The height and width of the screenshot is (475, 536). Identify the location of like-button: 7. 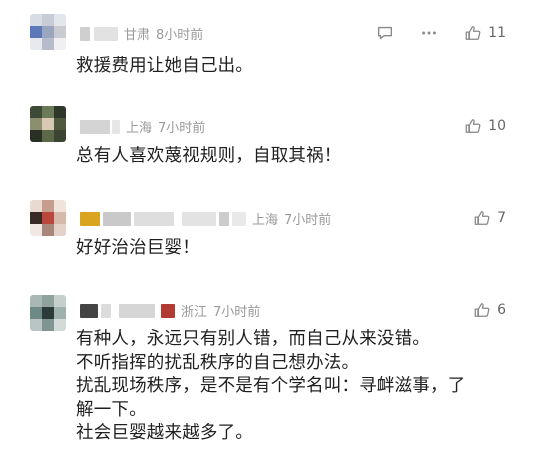
(489, 218).